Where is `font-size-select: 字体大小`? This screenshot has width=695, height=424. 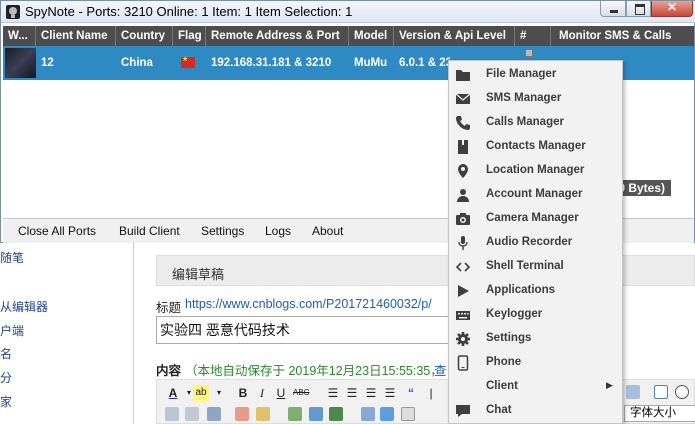
font-size-select: 字体大小 is located at coordinates (659, 413).